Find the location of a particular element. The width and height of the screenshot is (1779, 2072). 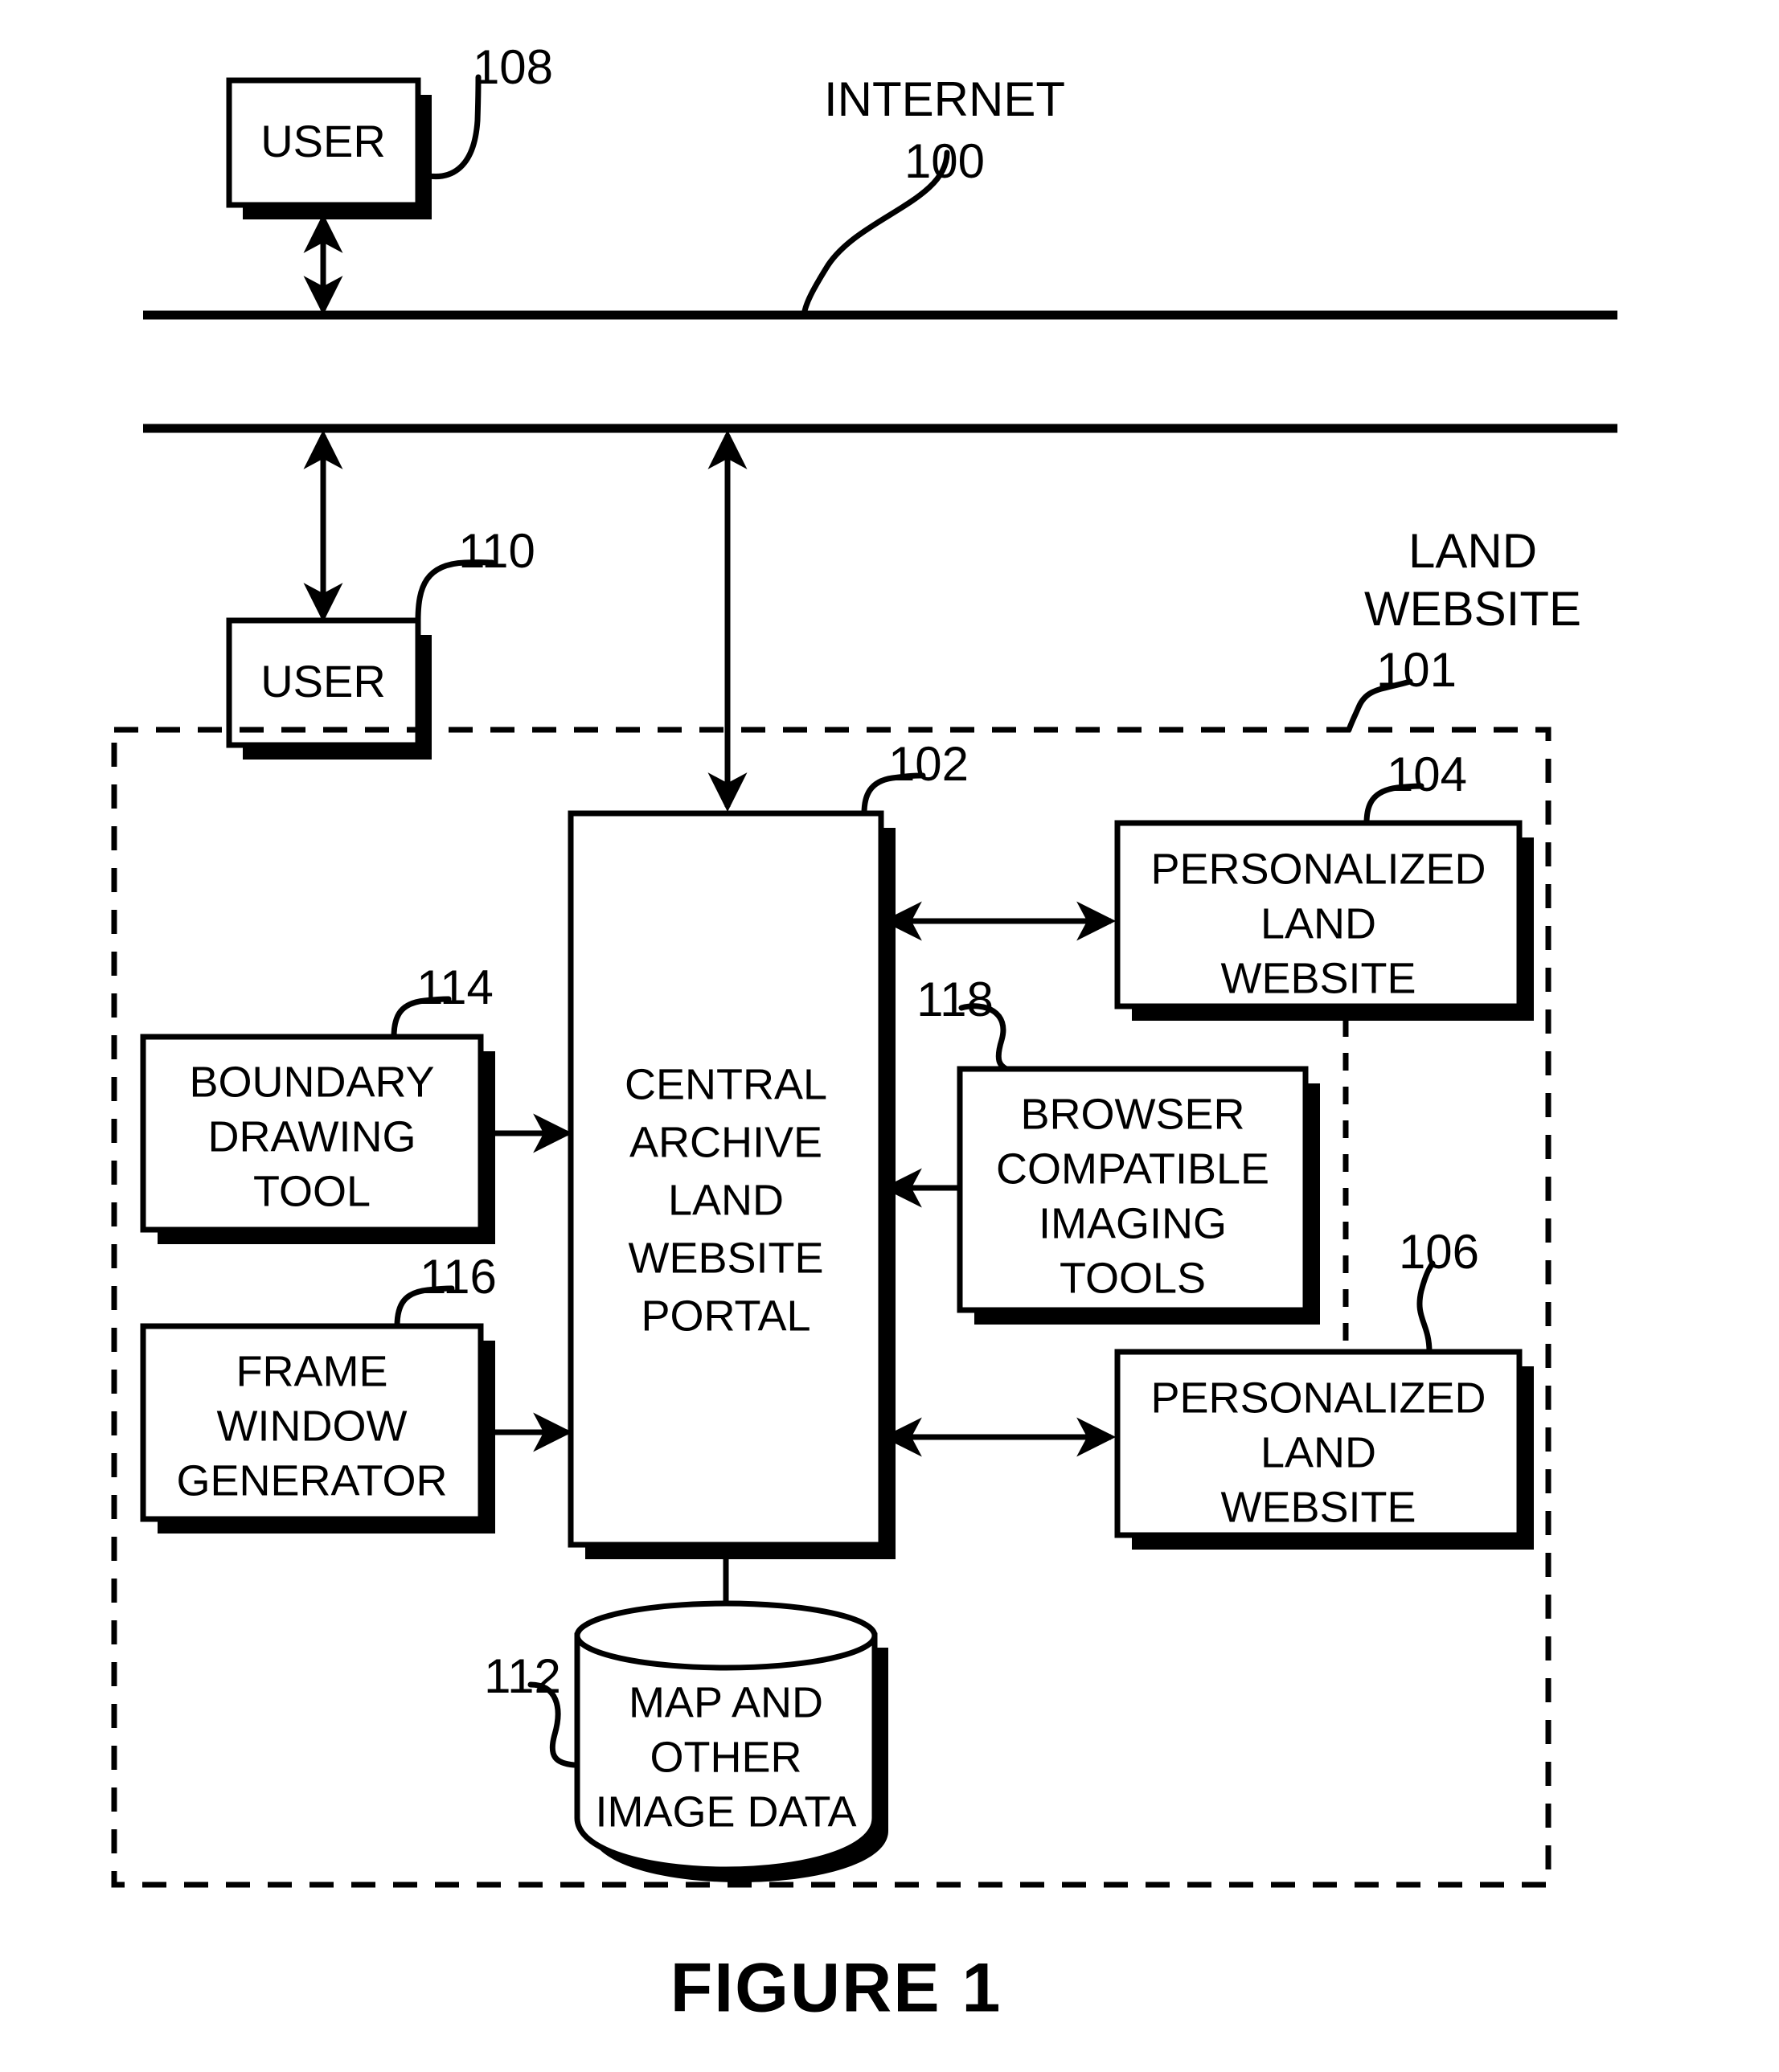

personalized-site-1-line-2: LAND is located at coordinates (1318, 923).